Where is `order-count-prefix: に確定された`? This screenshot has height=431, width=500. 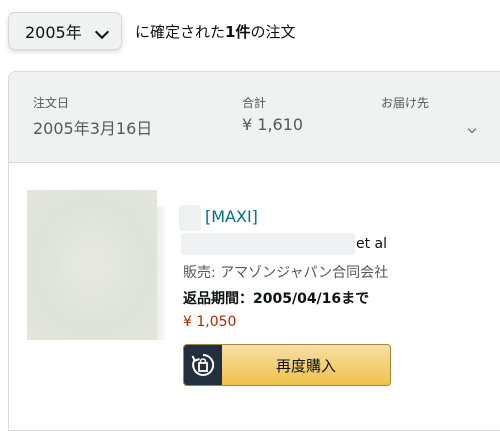
order-count-prefix: に確定された is located at coordinates (180, 31).